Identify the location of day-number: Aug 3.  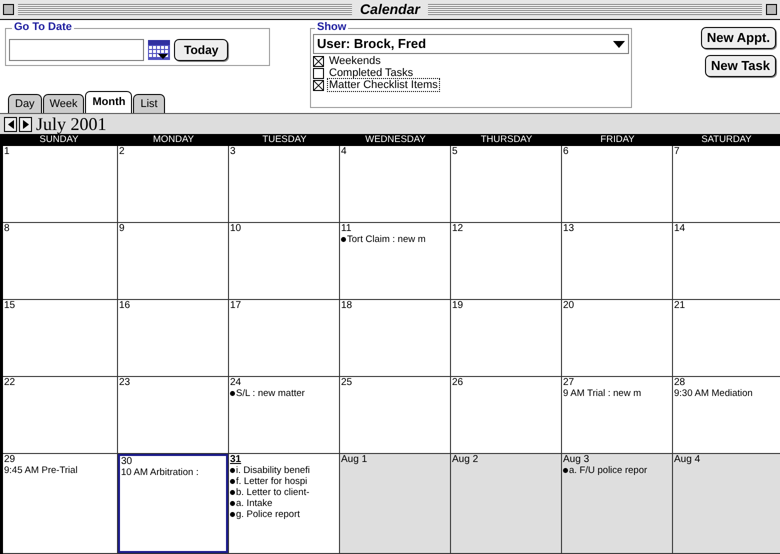
(576, 459).